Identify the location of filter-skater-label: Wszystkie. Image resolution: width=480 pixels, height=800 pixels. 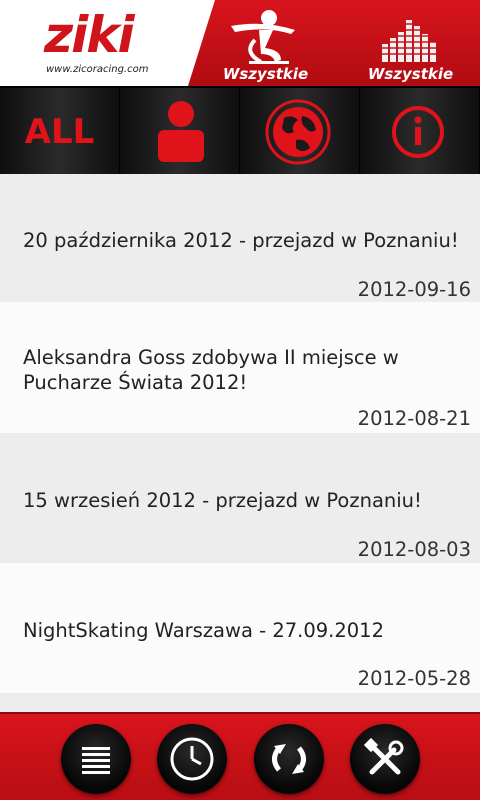
(265, 74).